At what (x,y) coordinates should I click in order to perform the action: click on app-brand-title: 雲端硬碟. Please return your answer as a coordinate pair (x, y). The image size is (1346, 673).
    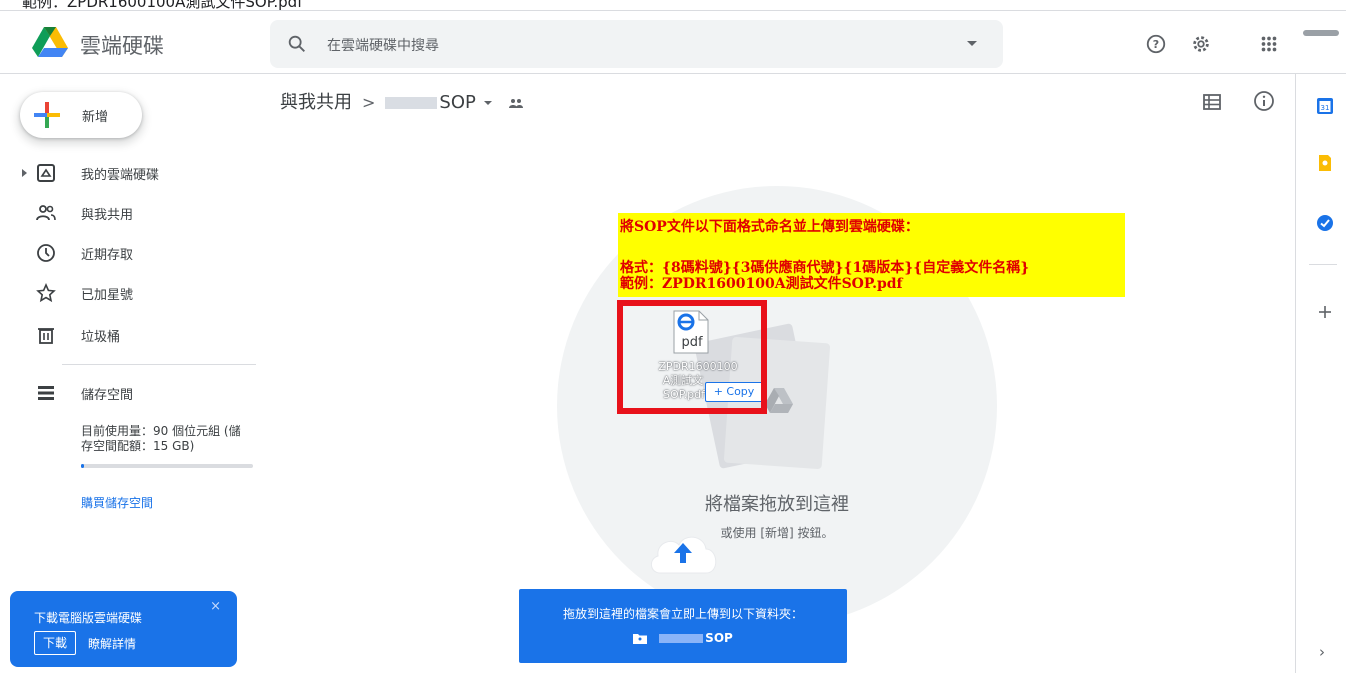
    Looking at the image, I should click on (122, 46).